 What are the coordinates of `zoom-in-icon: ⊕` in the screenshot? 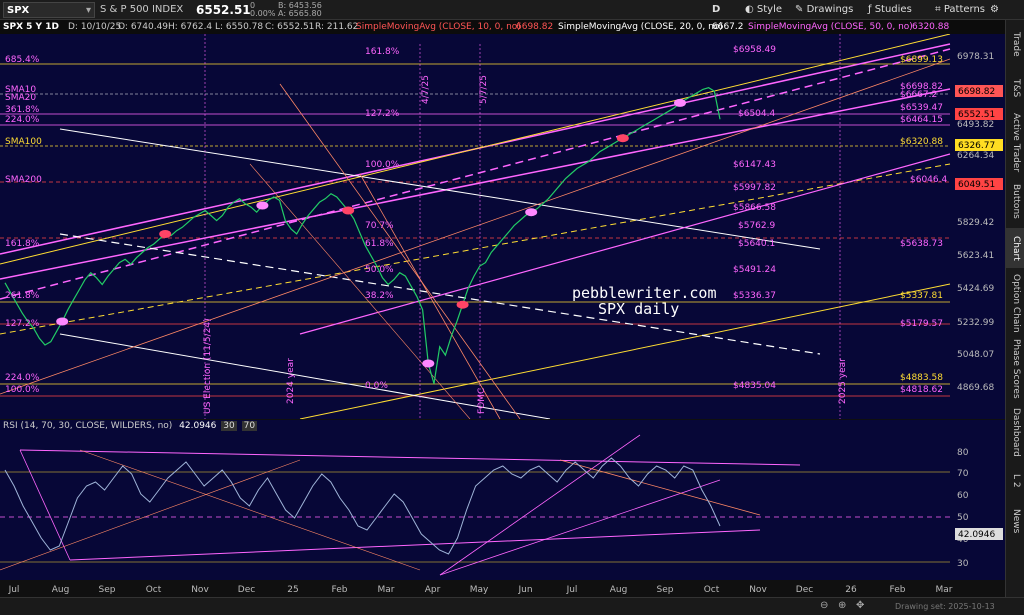 It's located at (842, 605).